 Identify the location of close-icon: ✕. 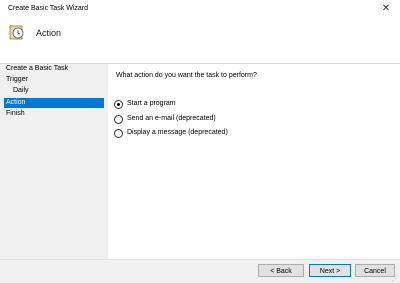
(386, 8).